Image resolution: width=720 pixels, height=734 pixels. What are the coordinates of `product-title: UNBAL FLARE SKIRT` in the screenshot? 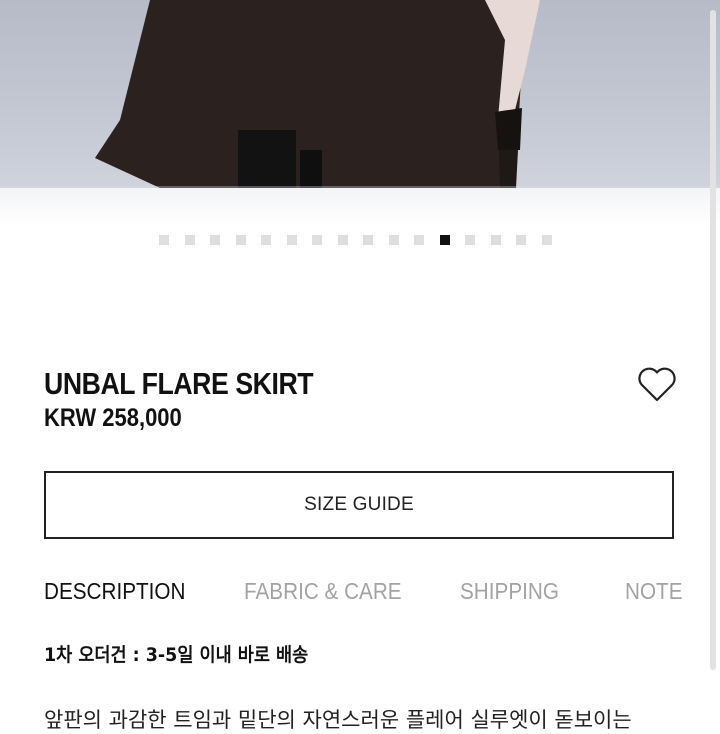 It's located at (179, 383).